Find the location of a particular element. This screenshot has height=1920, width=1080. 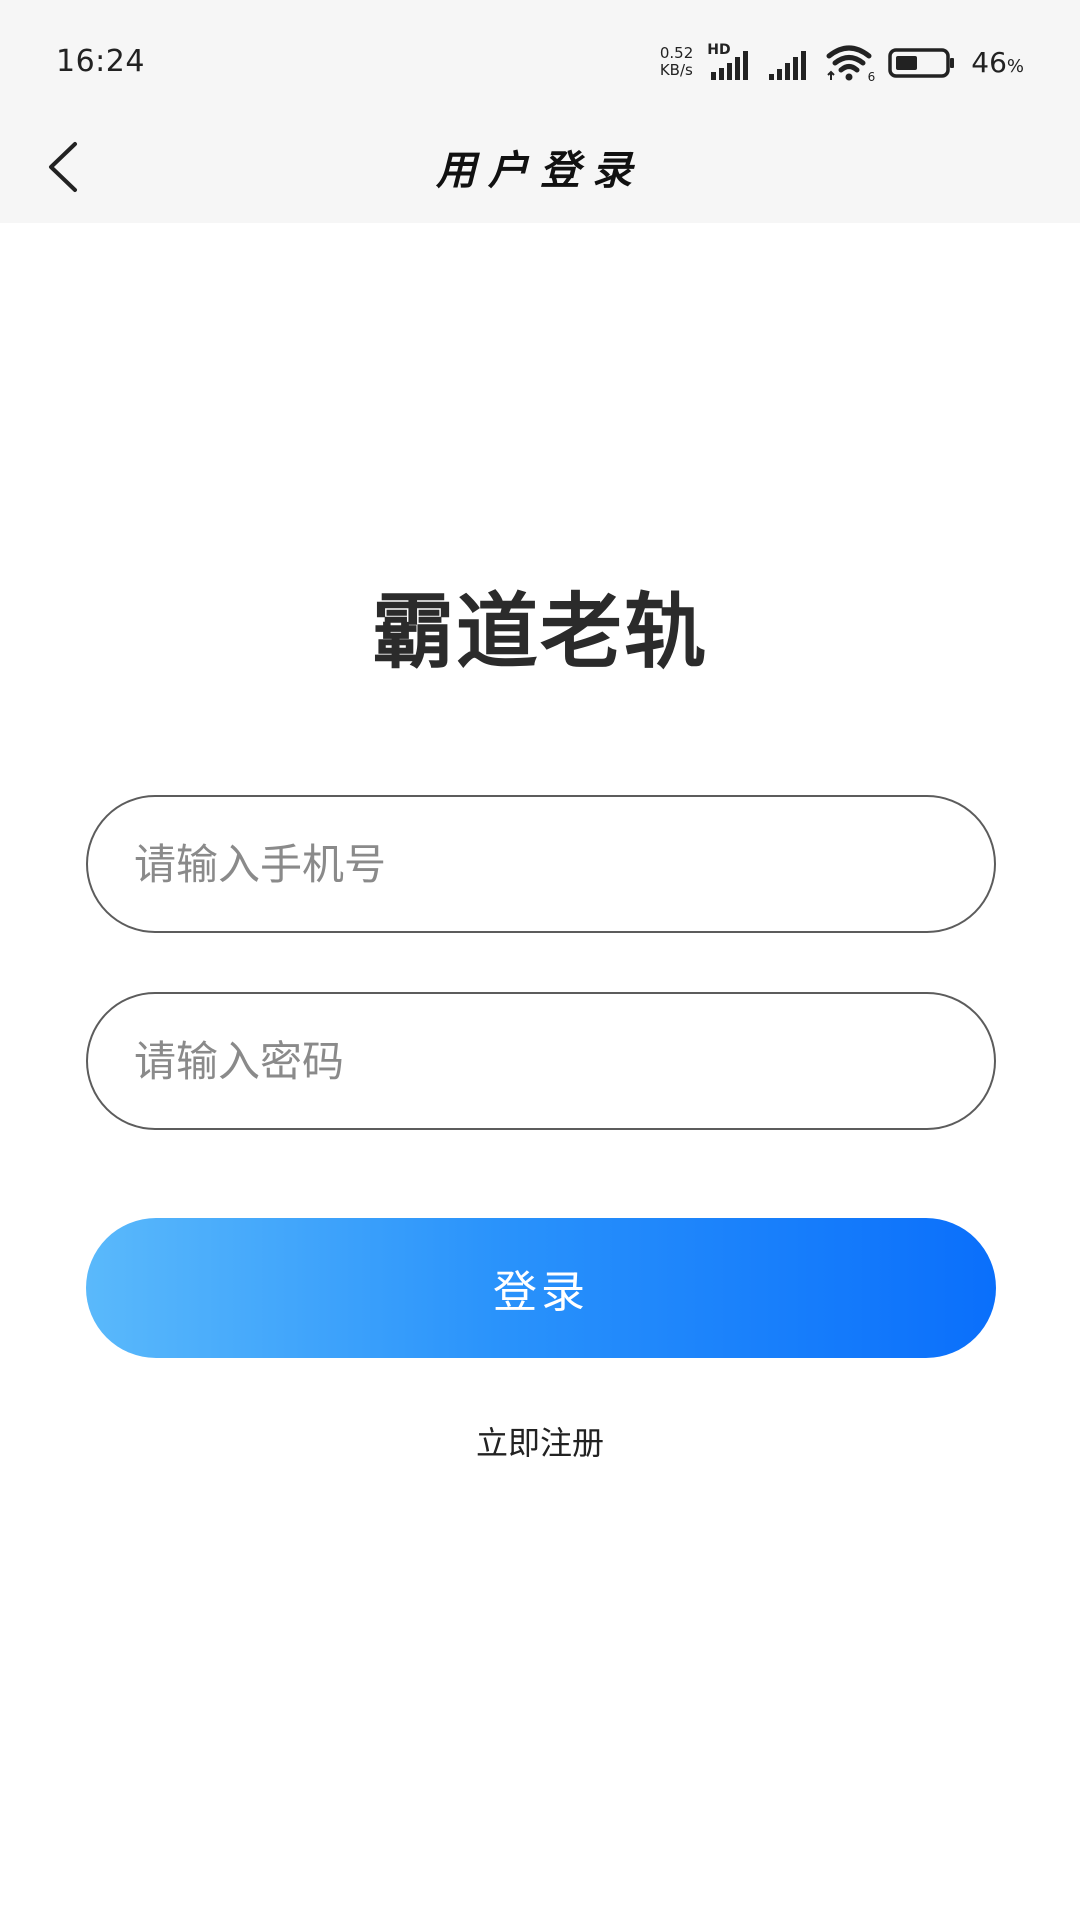

password-field is located at coordinates (541, 1061).